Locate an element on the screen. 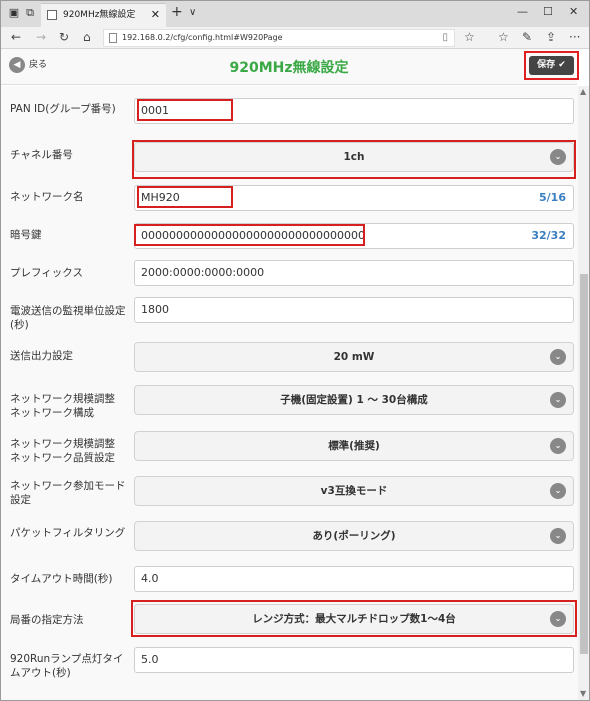 This screenshot has width=590, height=701. input-value: 1800 is located at coordinates (155, 309).